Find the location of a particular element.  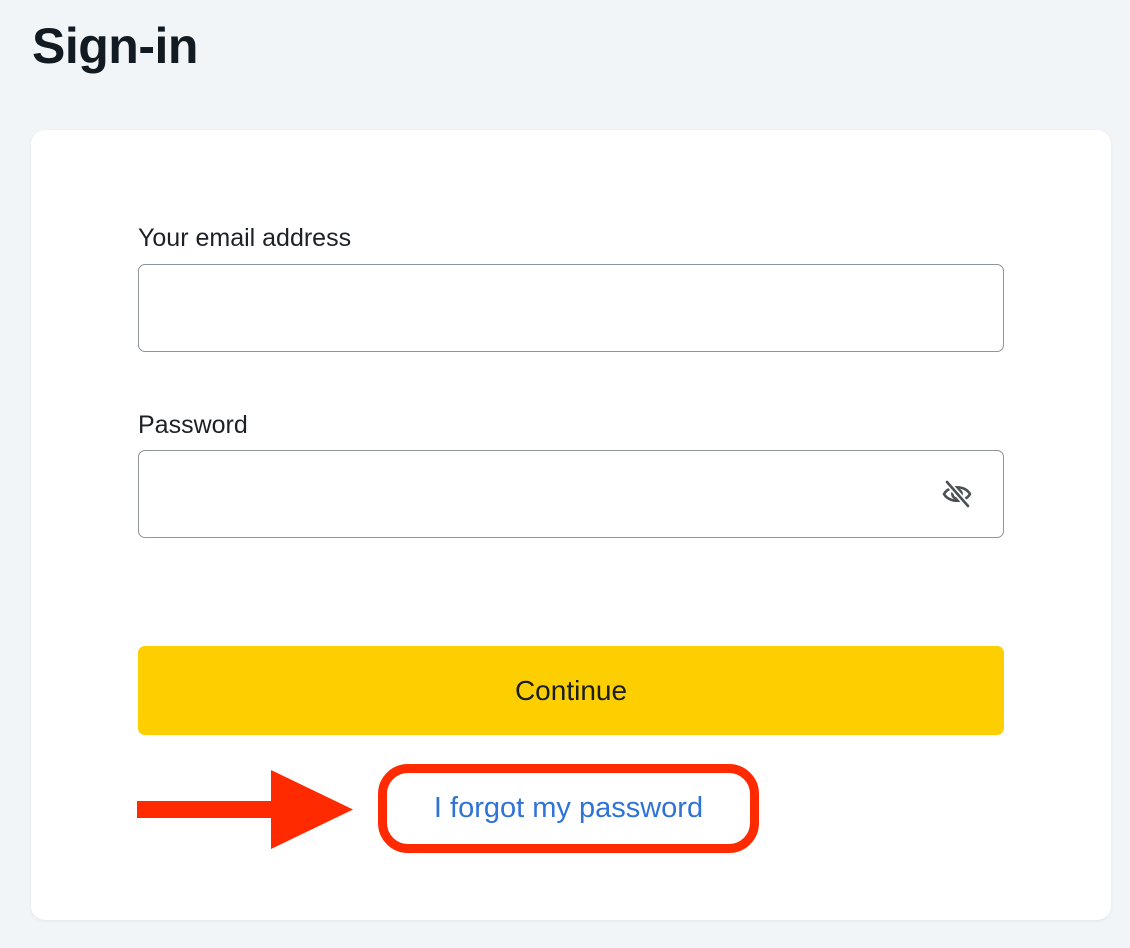

email-label: Your email address is located at coordinates (245, 238).